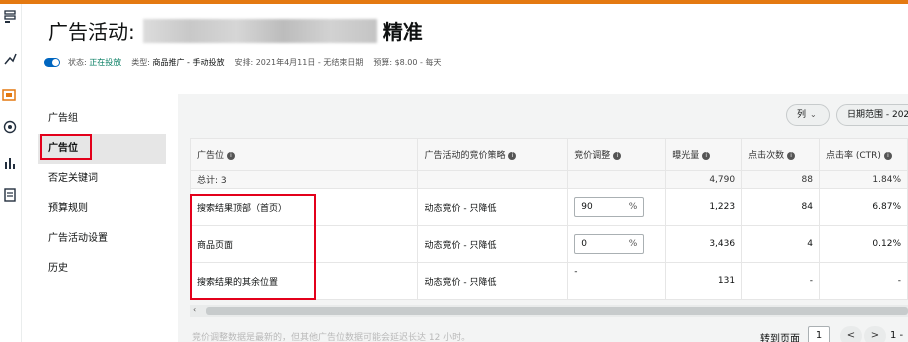 The width and height of the screenshot is (908, 342). What do you see at coordinates (704, 244) in the screenshot?
I see `impressions-cell: 3,436` at bounding box center [704, 244].